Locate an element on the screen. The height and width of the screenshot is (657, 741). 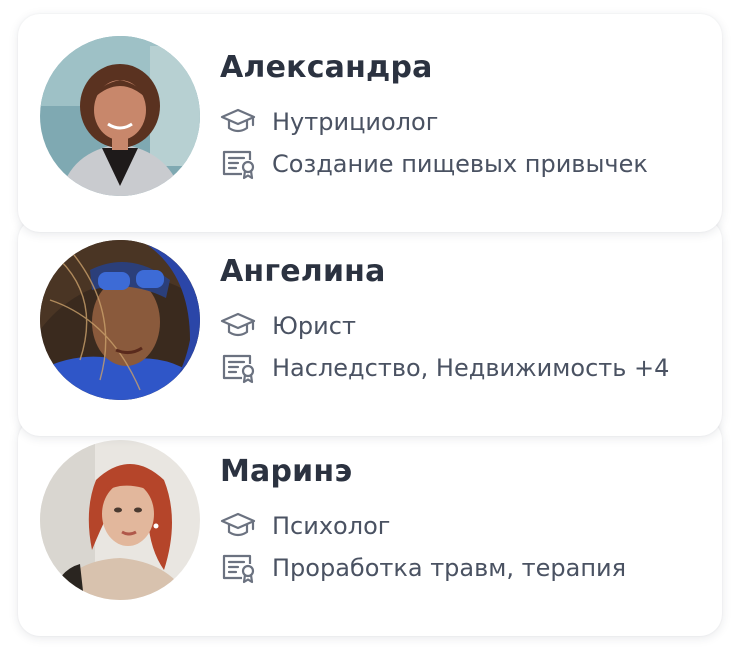
profession-row: Психолог is located at coordinates (305, 526).